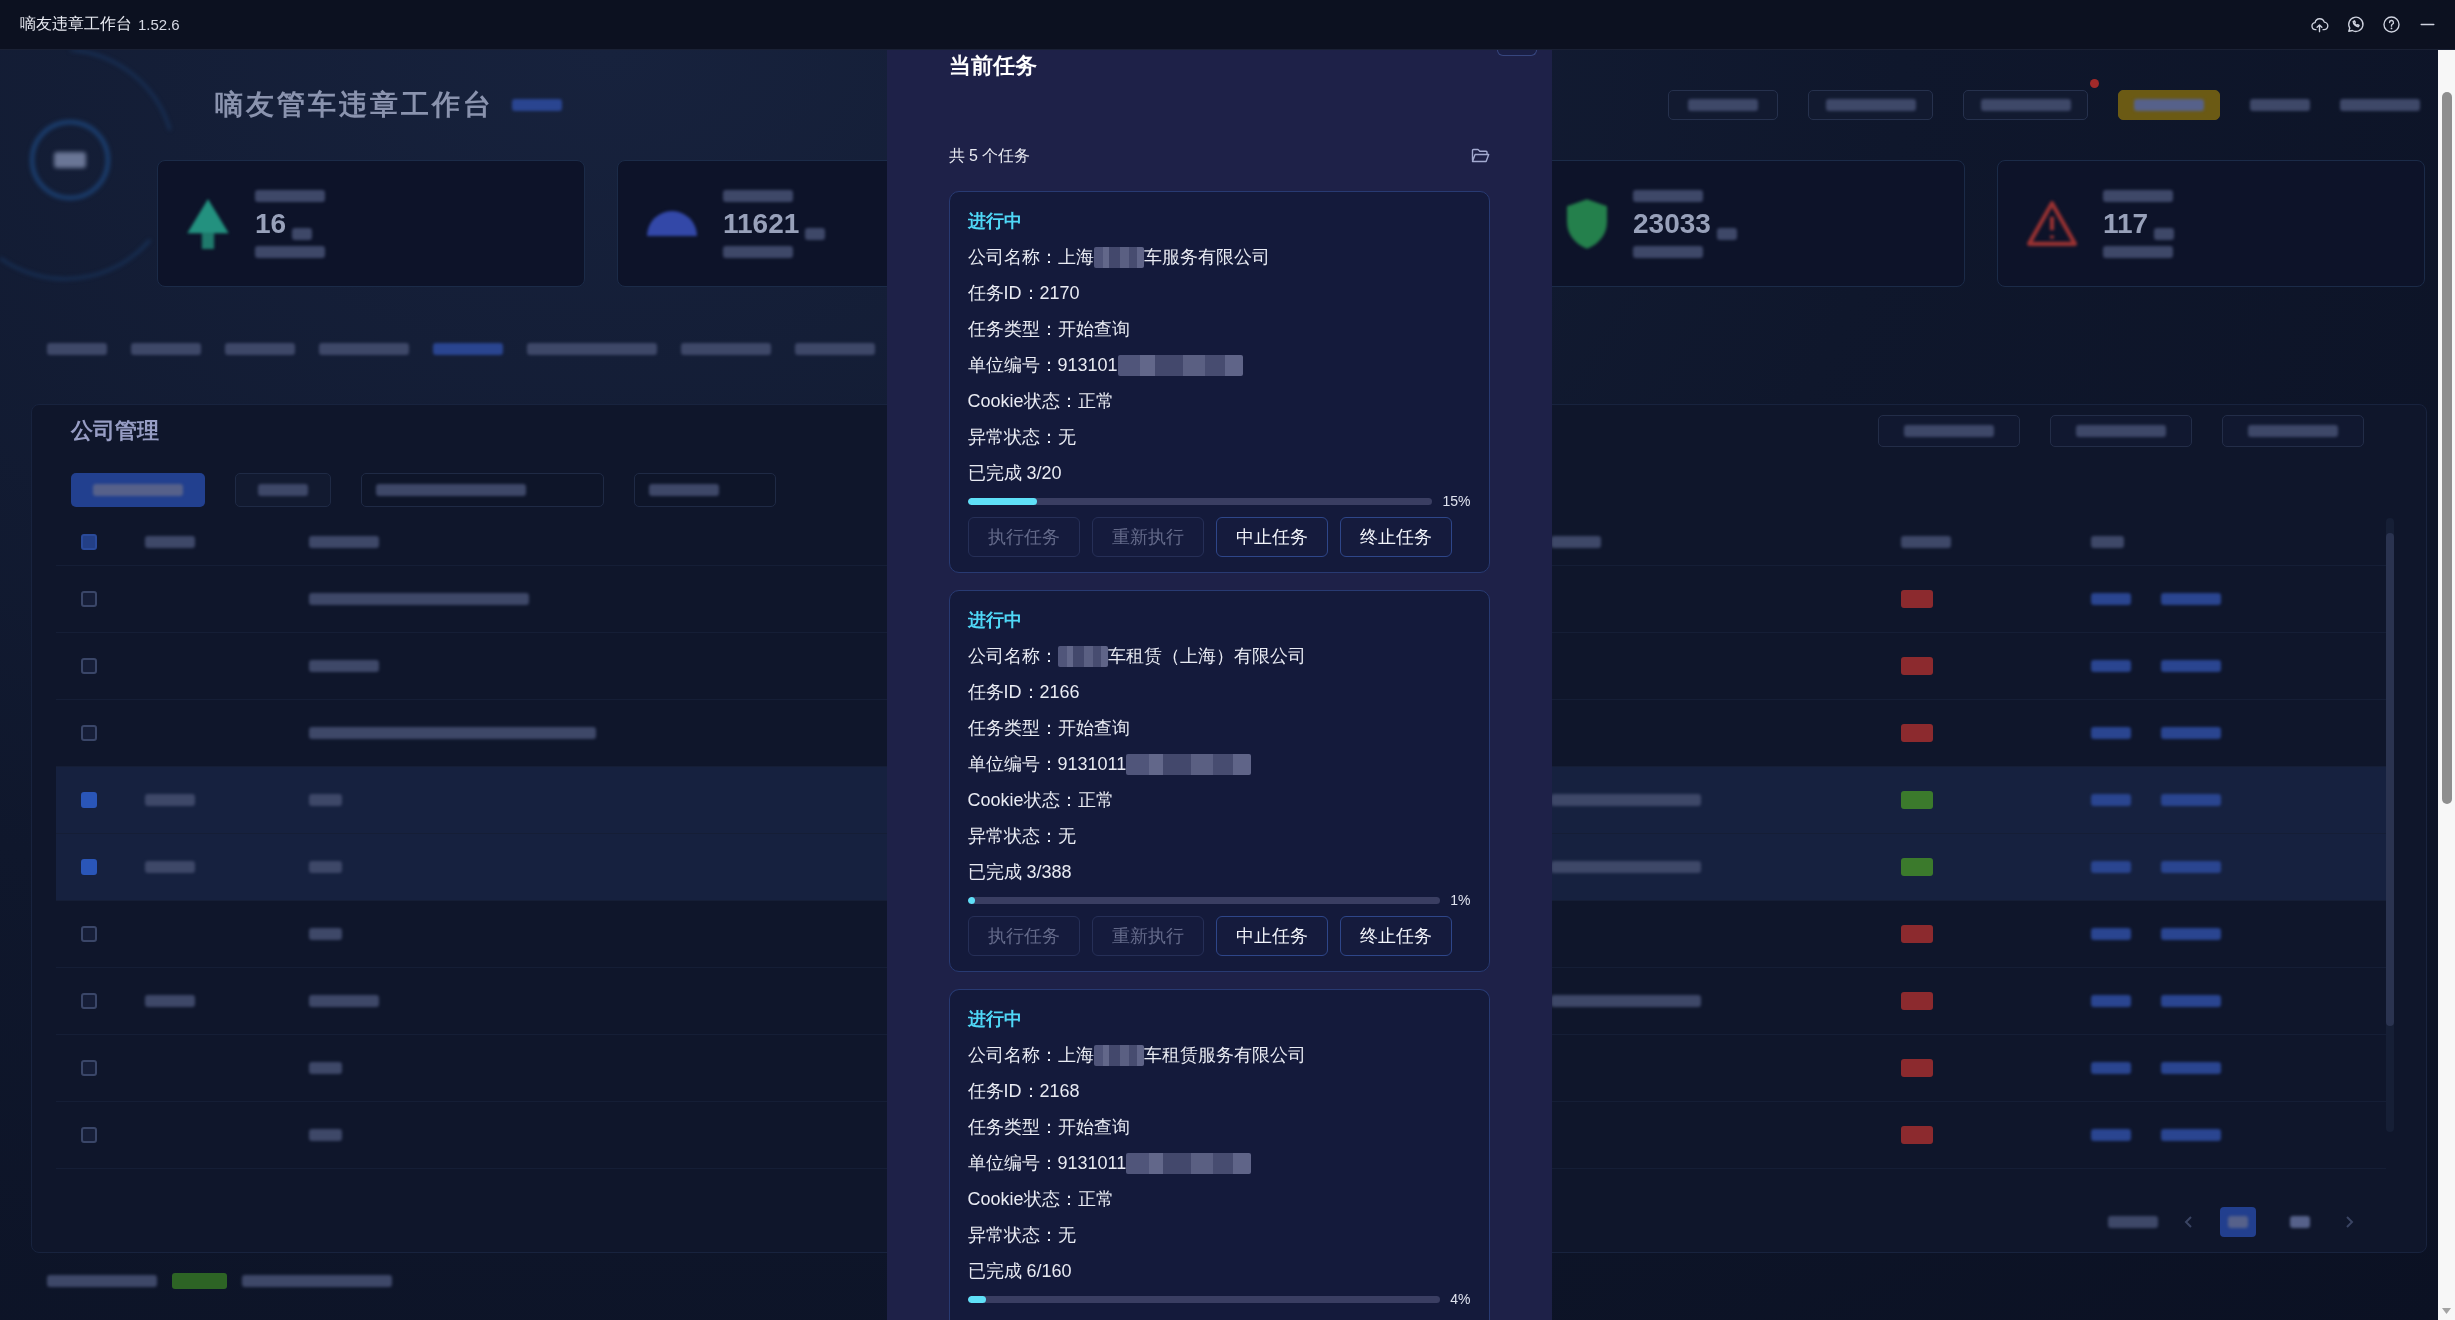 This screenshot has height=1320, width=2455. Describe the element at coordinates (1224, 1055) in the screenshot. I see `task-detail-text: 车租赁服务有限公司` at that location.